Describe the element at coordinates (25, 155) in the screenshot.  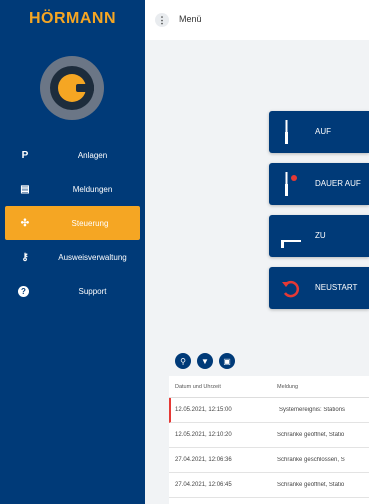
I see `parking-icon: P` at that location.